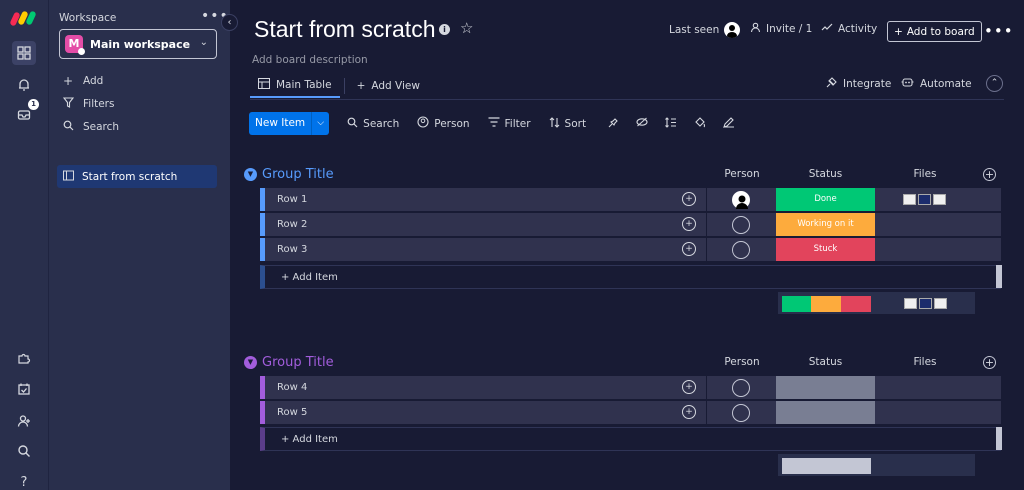 Image resolution: width=1024 pixels, height=490 pixels. I want to click on edit-pencil-icon, so click(729, 123).